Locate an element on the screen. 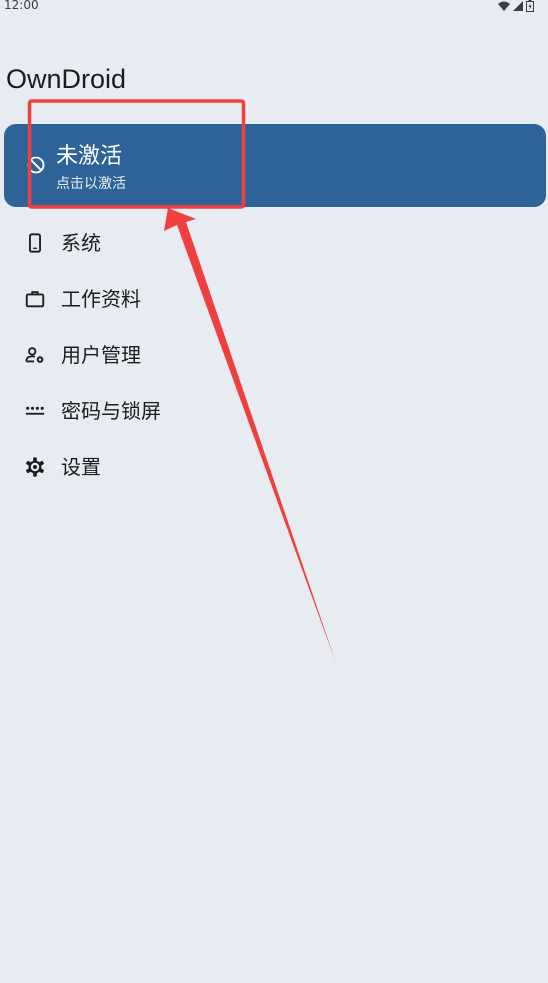  menu-item-label: 工作资料 is located at coordinates (101, 299).